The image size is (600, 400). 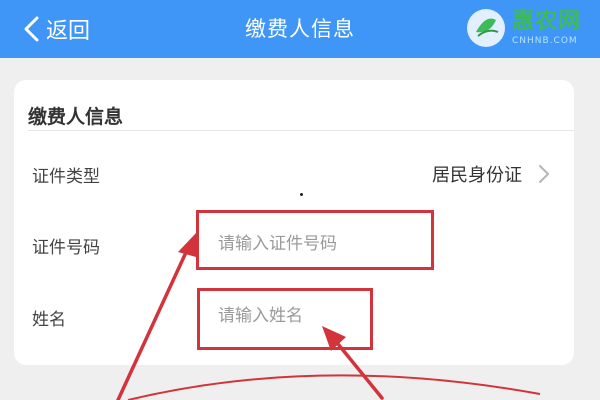 I want to click on stray-dot, so click(x=301, y=194).